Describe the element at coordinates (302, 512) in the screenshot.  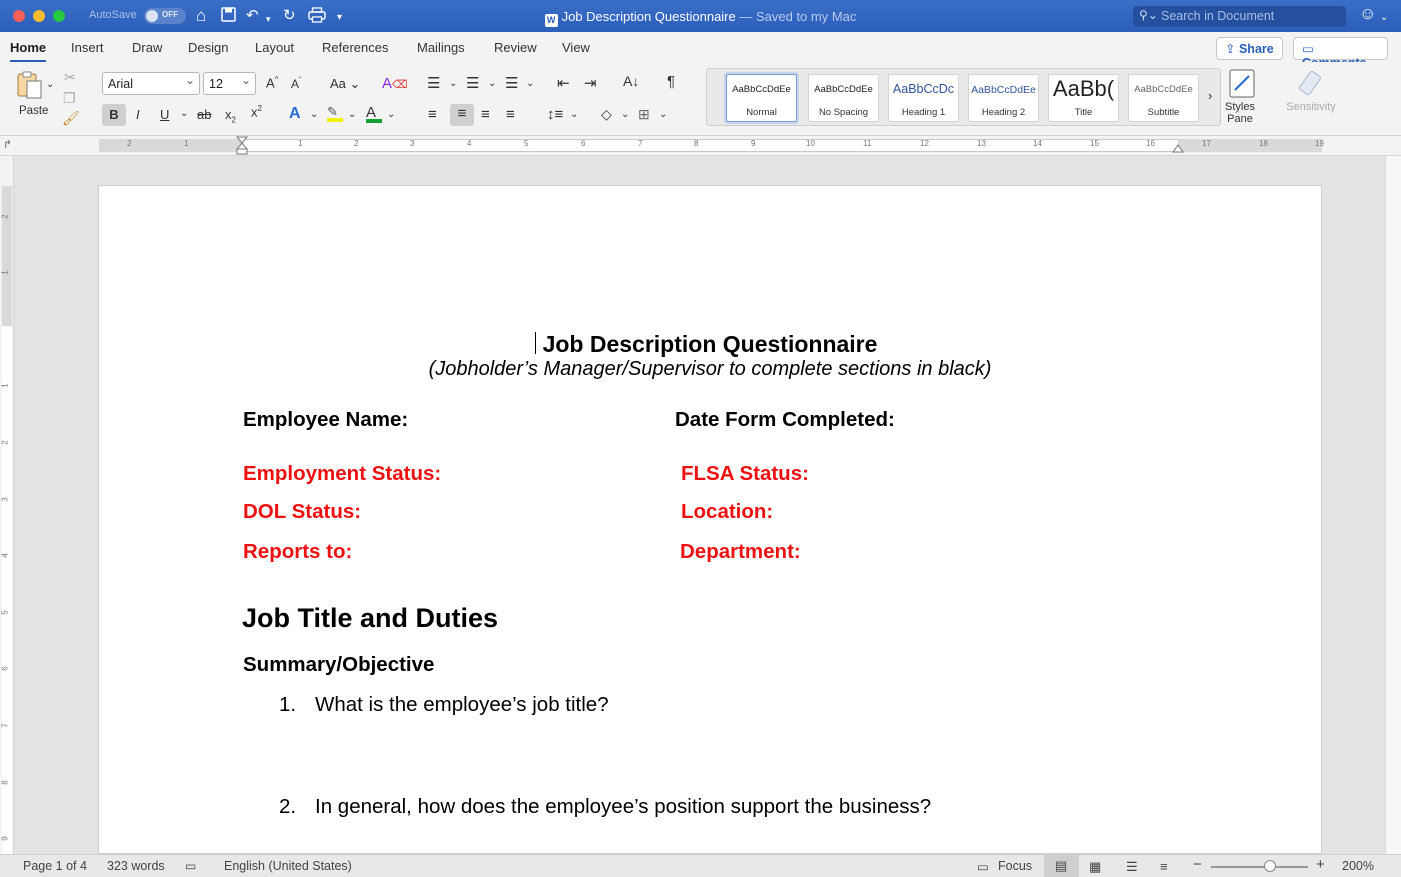
I see `dol-status-label: DOL Status:` at that location.